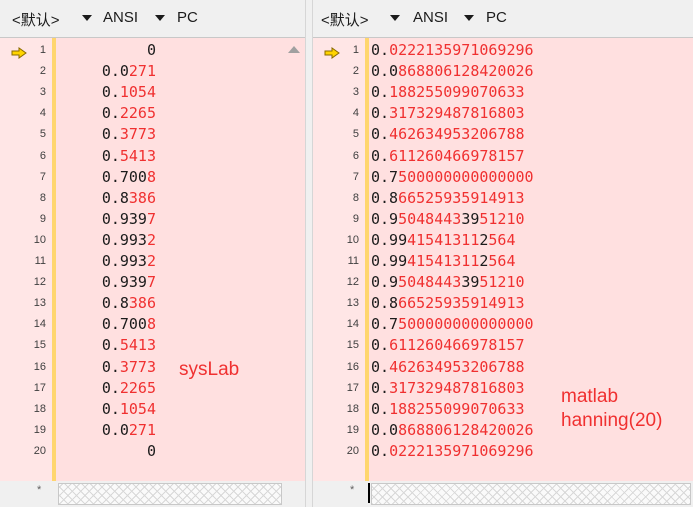  Describe the element at coordinates (339, 259) in the screenshot. I see `right-gutter: 1 2 3 4 5 6 7 8 9 10 11 12 13 14 15 16 17 18 19 20` at that location.